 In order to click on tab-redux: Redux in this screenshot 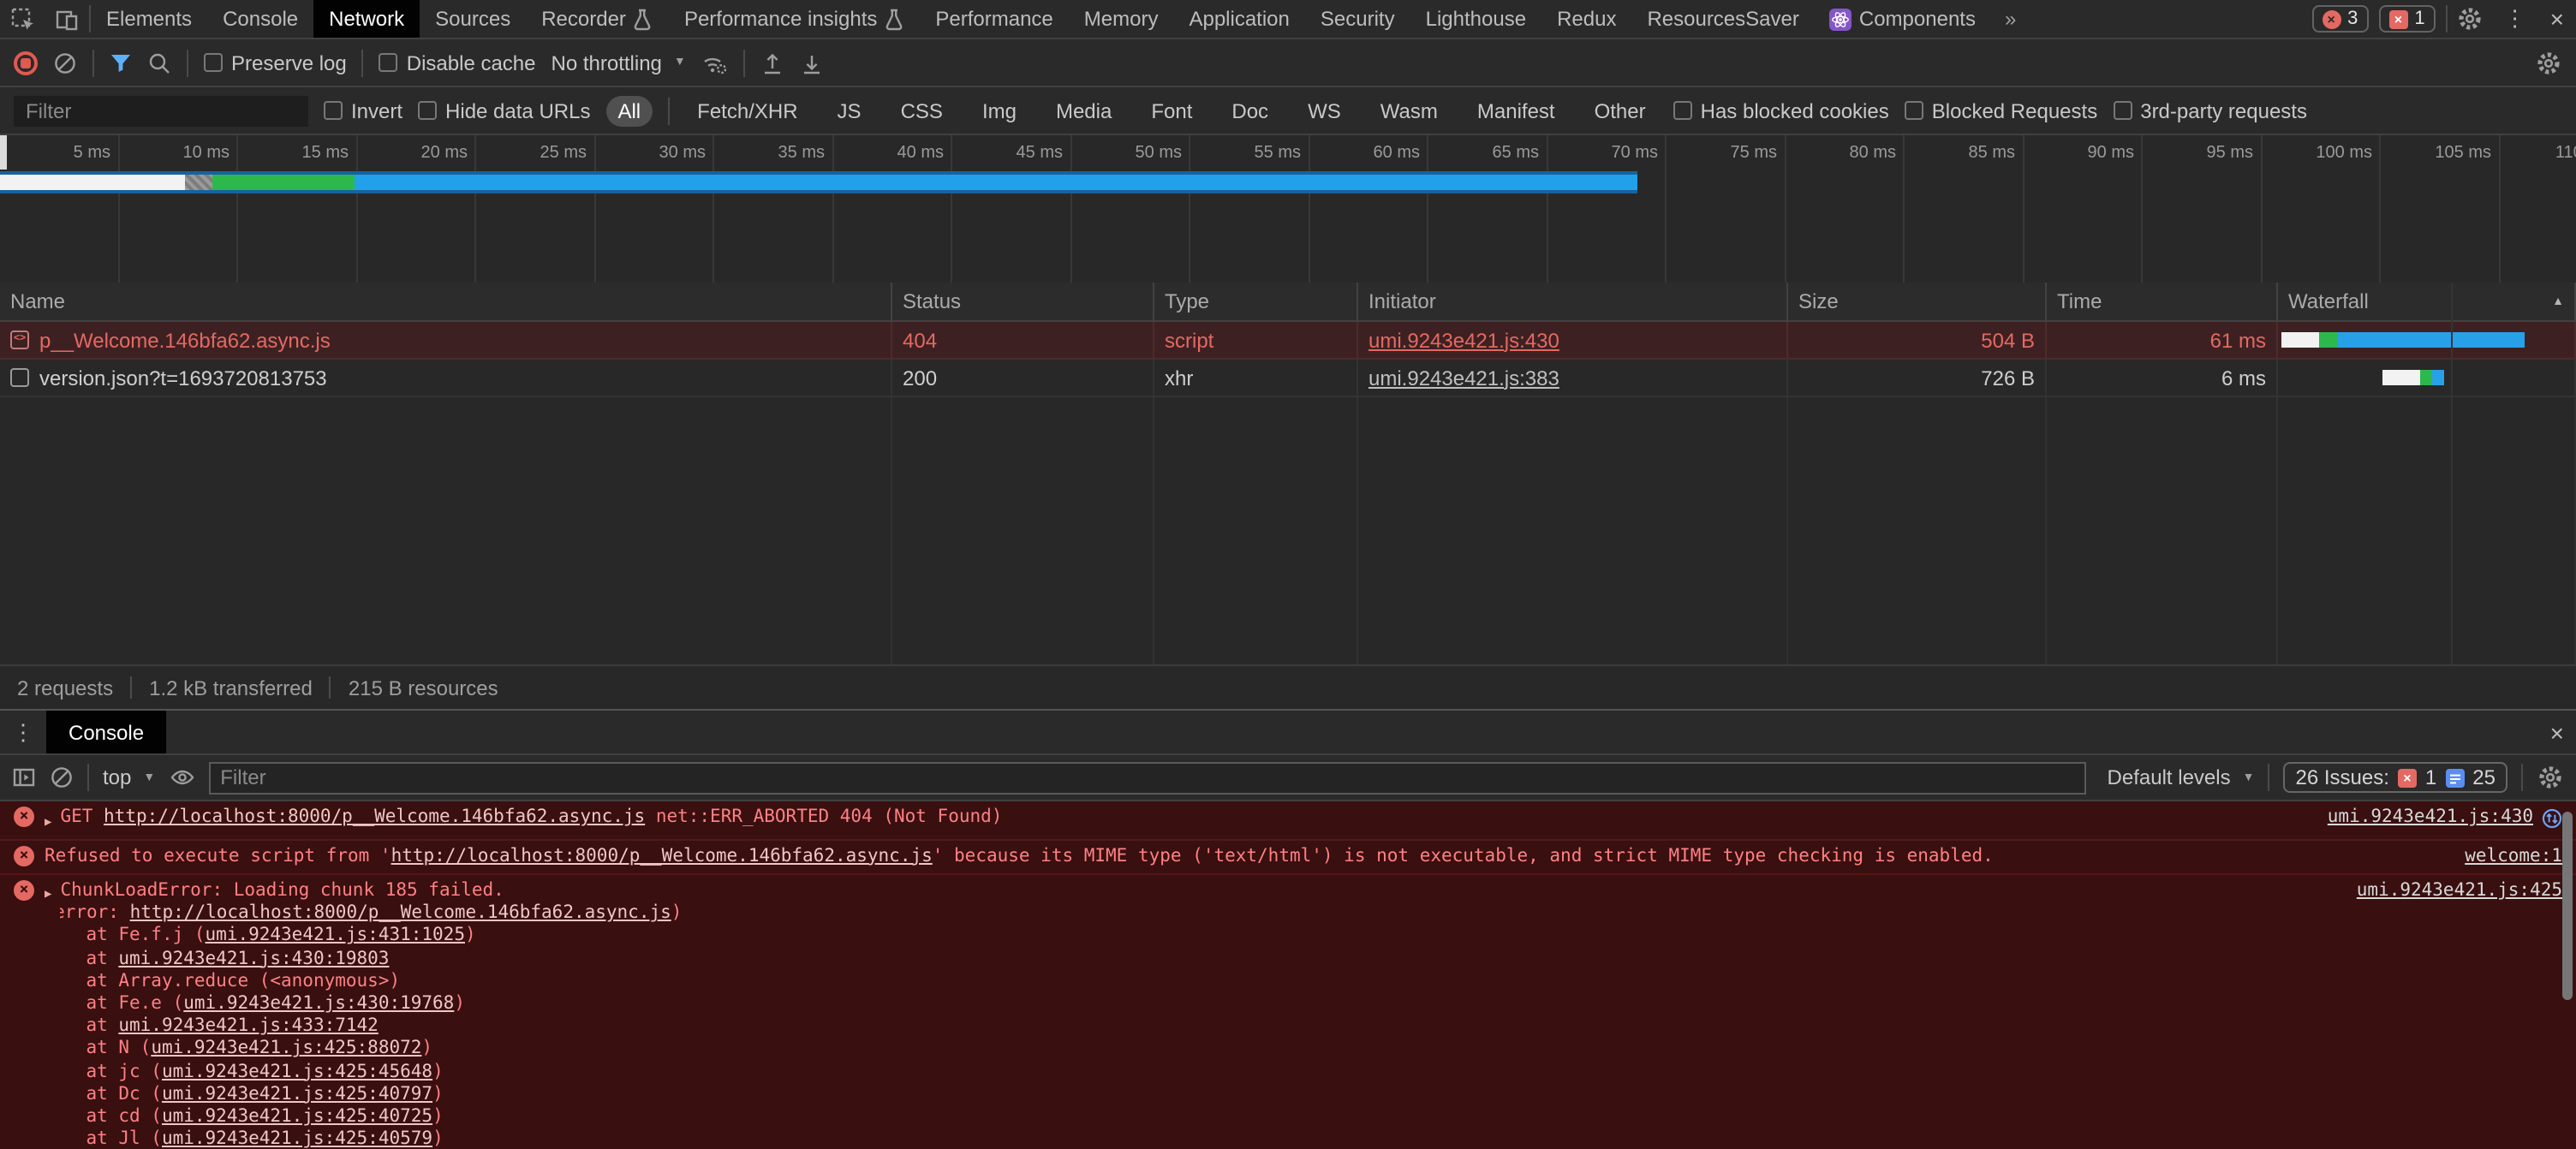, I will do `click(1586, 19)`.